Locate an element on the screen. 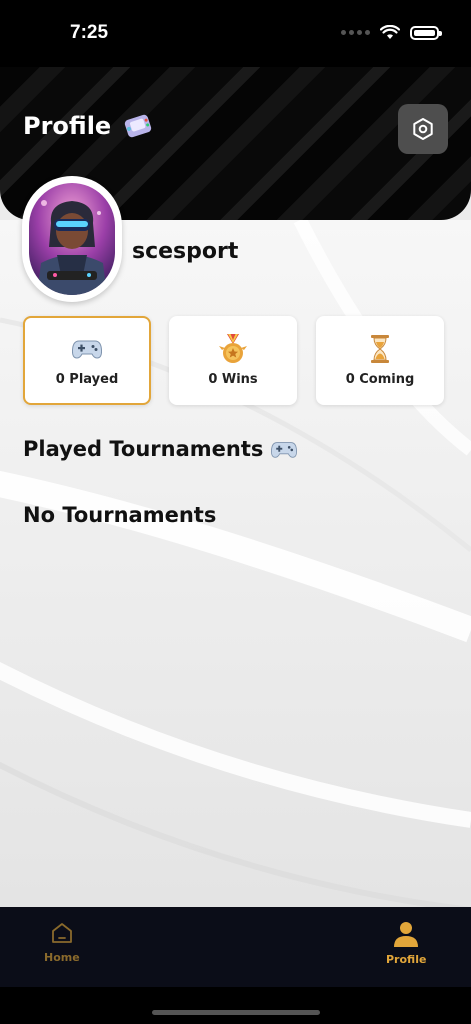 Image resolution: width=471 pixels, height=1024 pixels. medal-icon is located at coordinates (233, 348).